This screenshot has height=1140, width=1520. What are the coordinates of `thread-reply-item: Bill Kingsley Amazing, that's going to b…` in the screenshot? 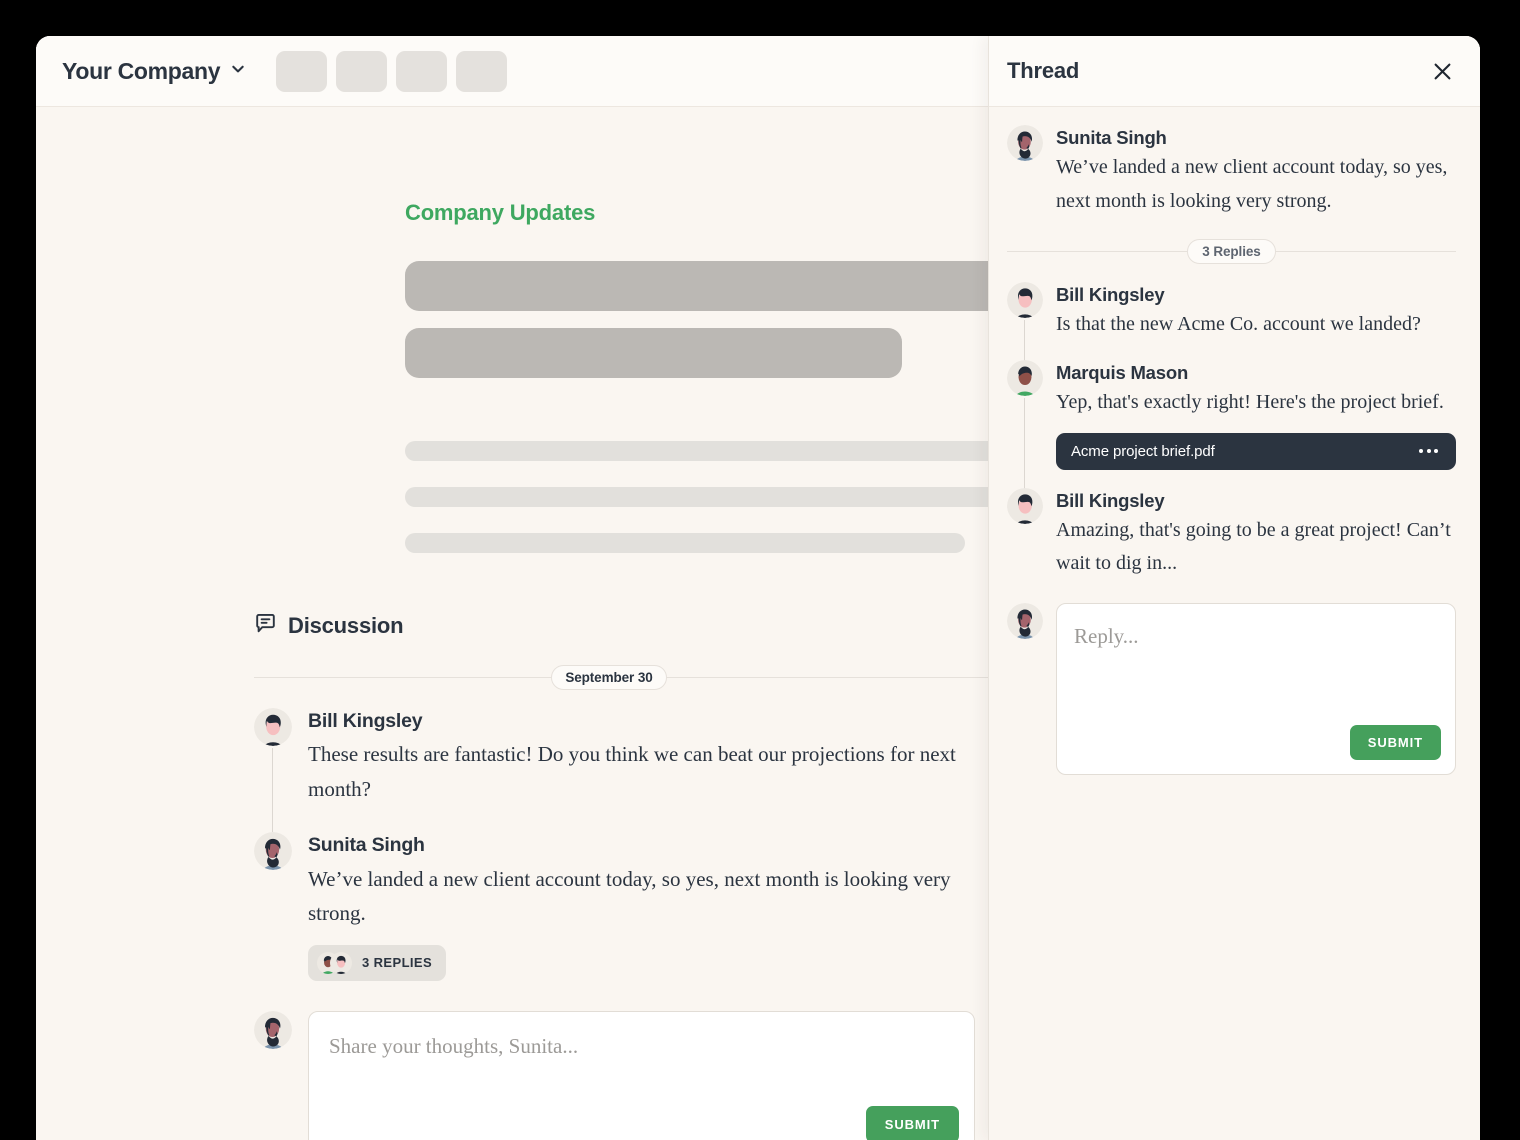 It's located at (1231, 534).